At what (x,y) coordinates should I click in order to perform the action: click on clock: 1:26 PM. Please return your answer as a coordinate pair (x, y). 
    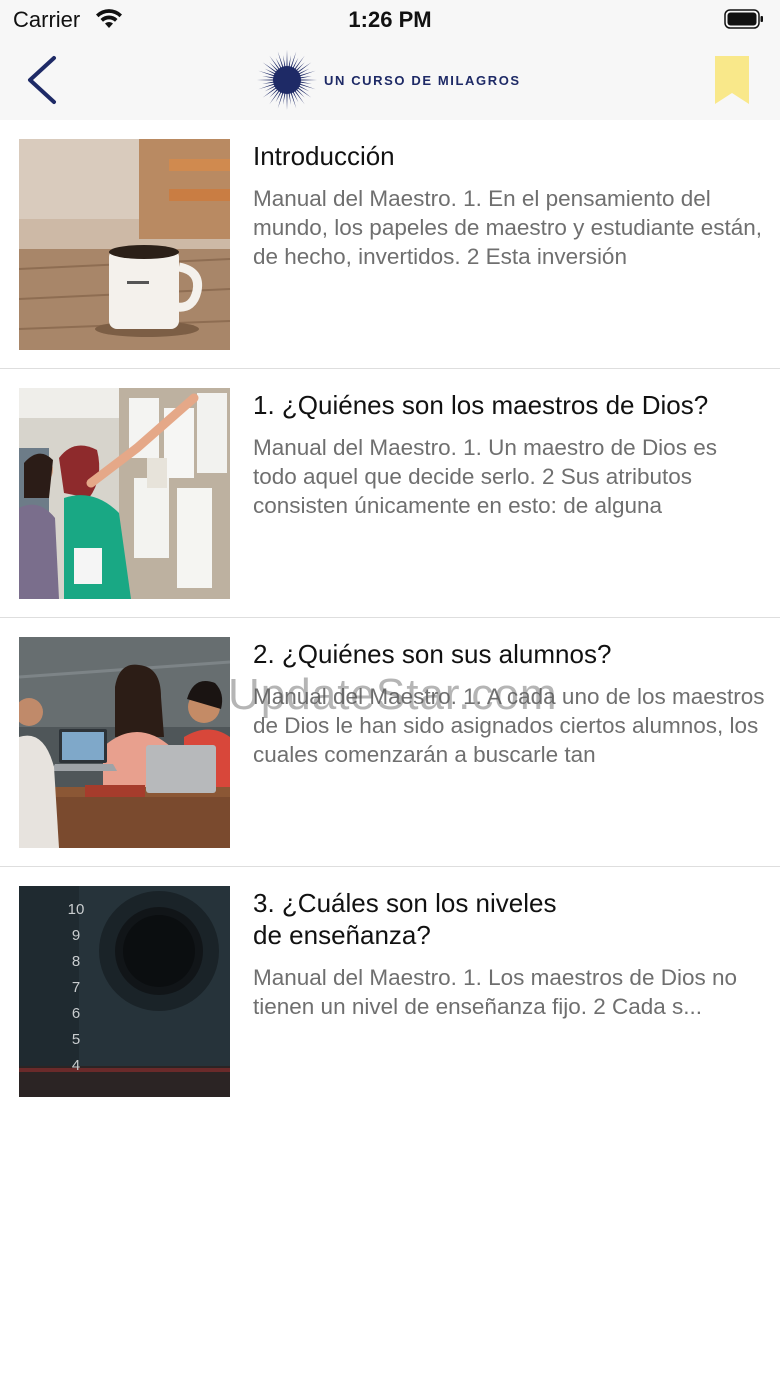
    Looking at the image, I should click on (390, 19).